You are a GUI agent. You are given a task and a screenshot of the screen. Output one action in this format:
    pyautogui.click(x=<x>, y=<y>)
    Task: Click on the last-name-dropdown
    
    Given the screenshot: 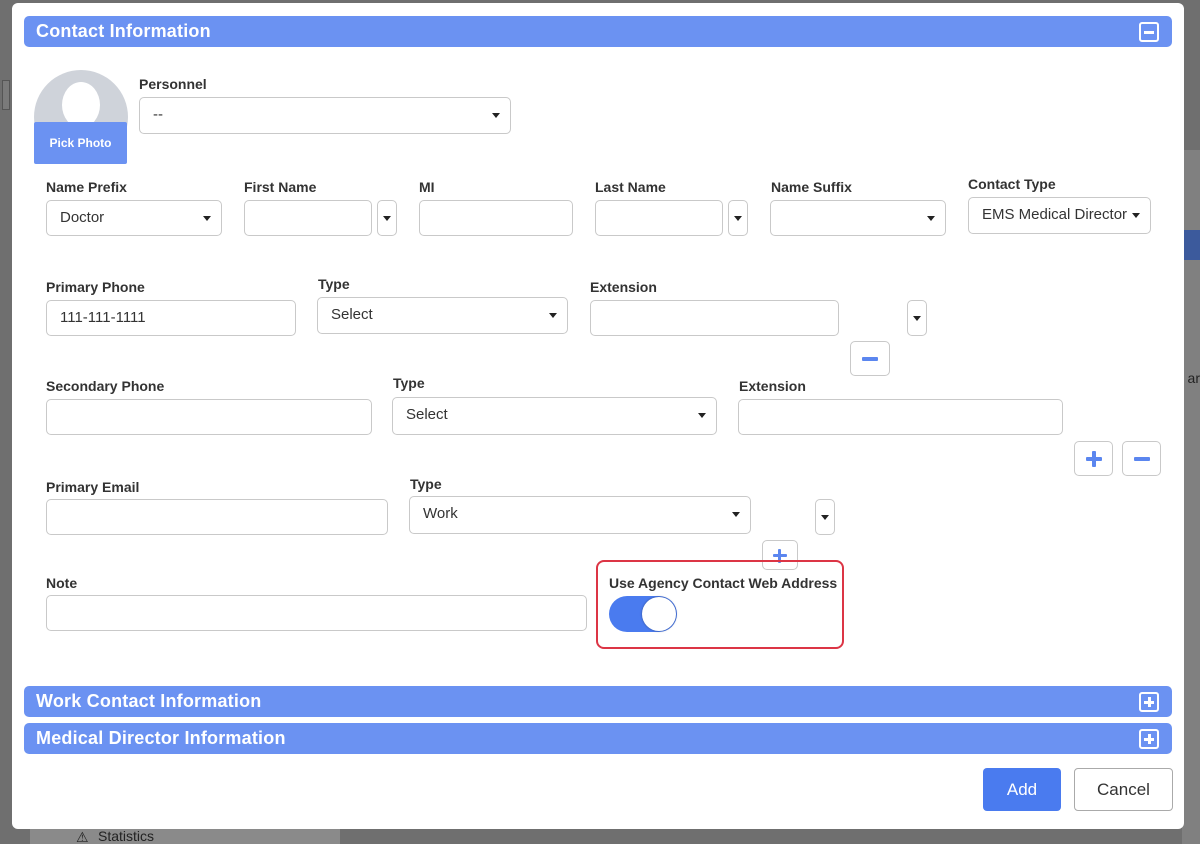 What is the action you would take?
    pyautogui.click(x=738, y=218)
    